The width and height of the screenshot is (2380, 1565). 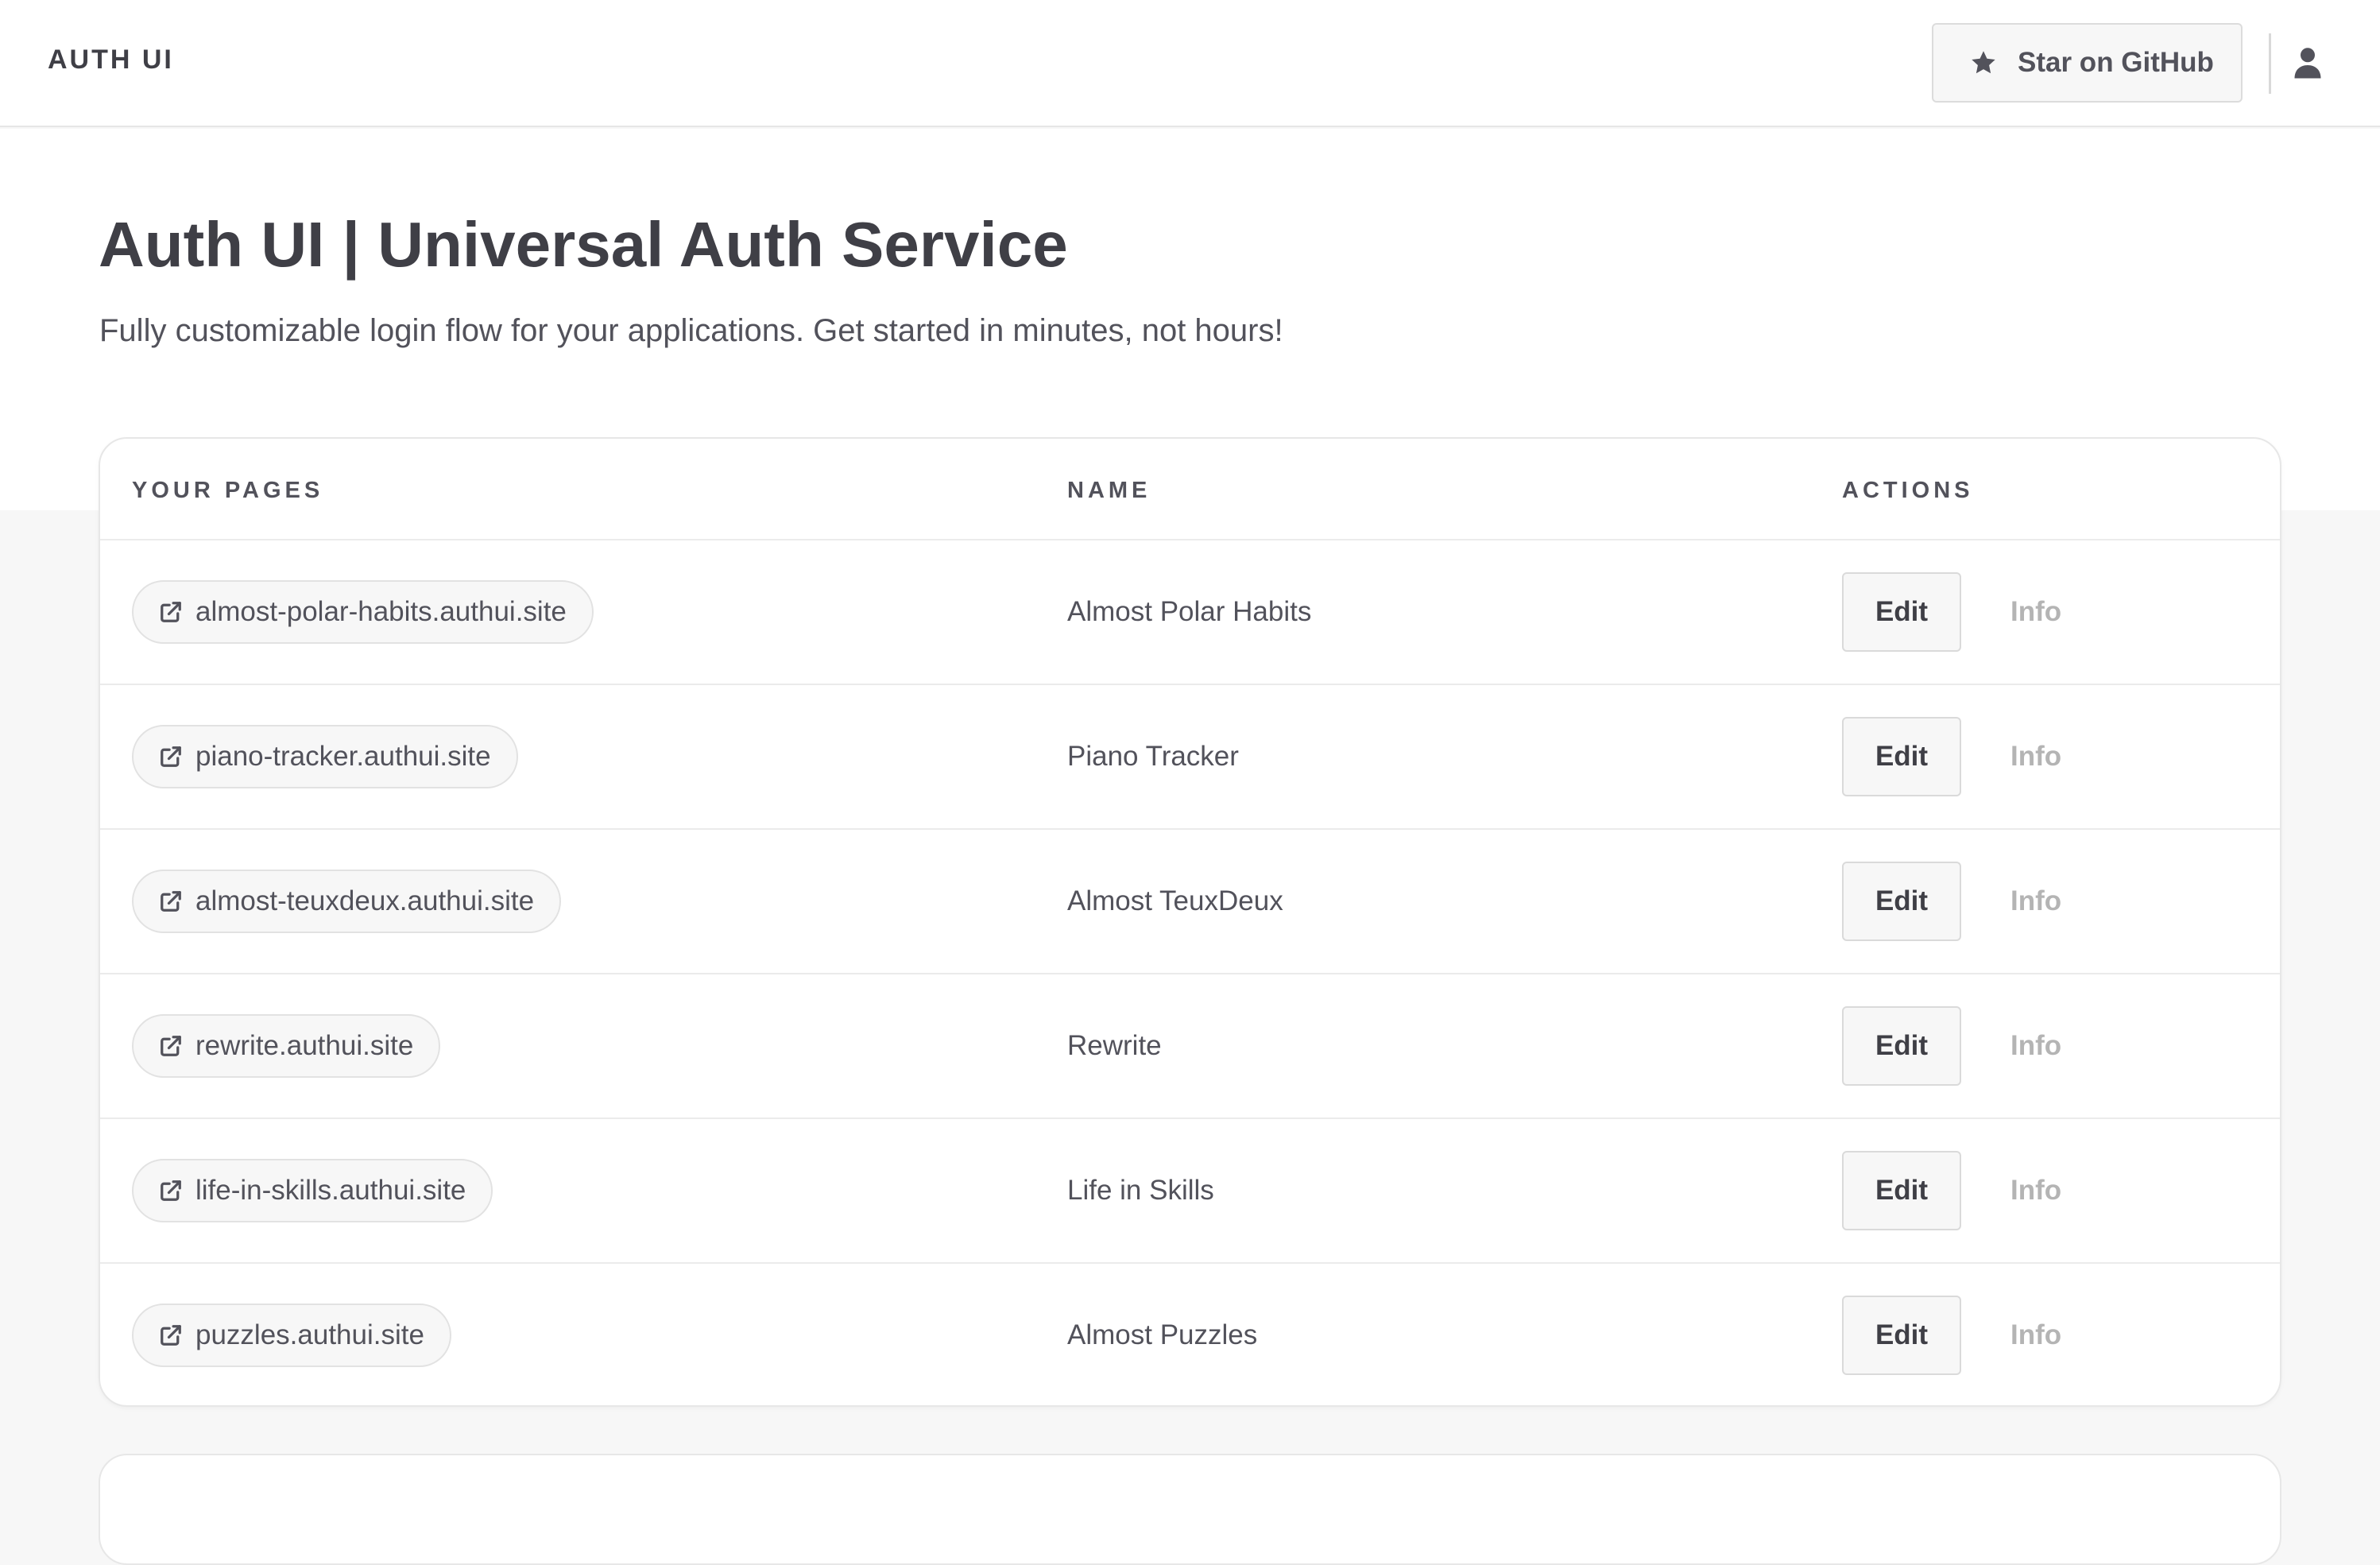 What do you see at coordinates (2116, 62) in the screenshot?
I see `github-button-label: Star on GitHub` at bounding box center [2116, 62].